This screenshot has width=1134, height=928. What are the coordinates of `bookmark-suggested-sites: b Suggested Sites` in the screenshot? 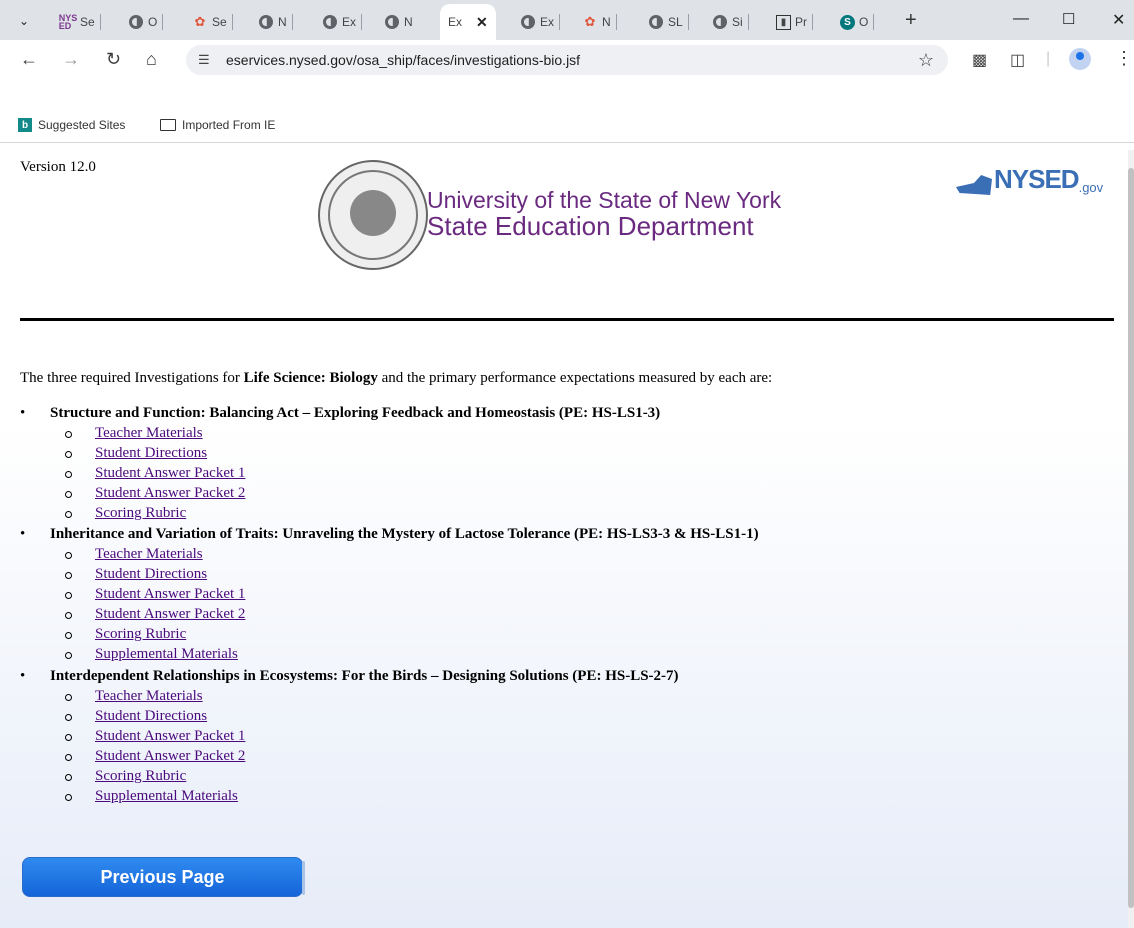 It's located at (71, 125).